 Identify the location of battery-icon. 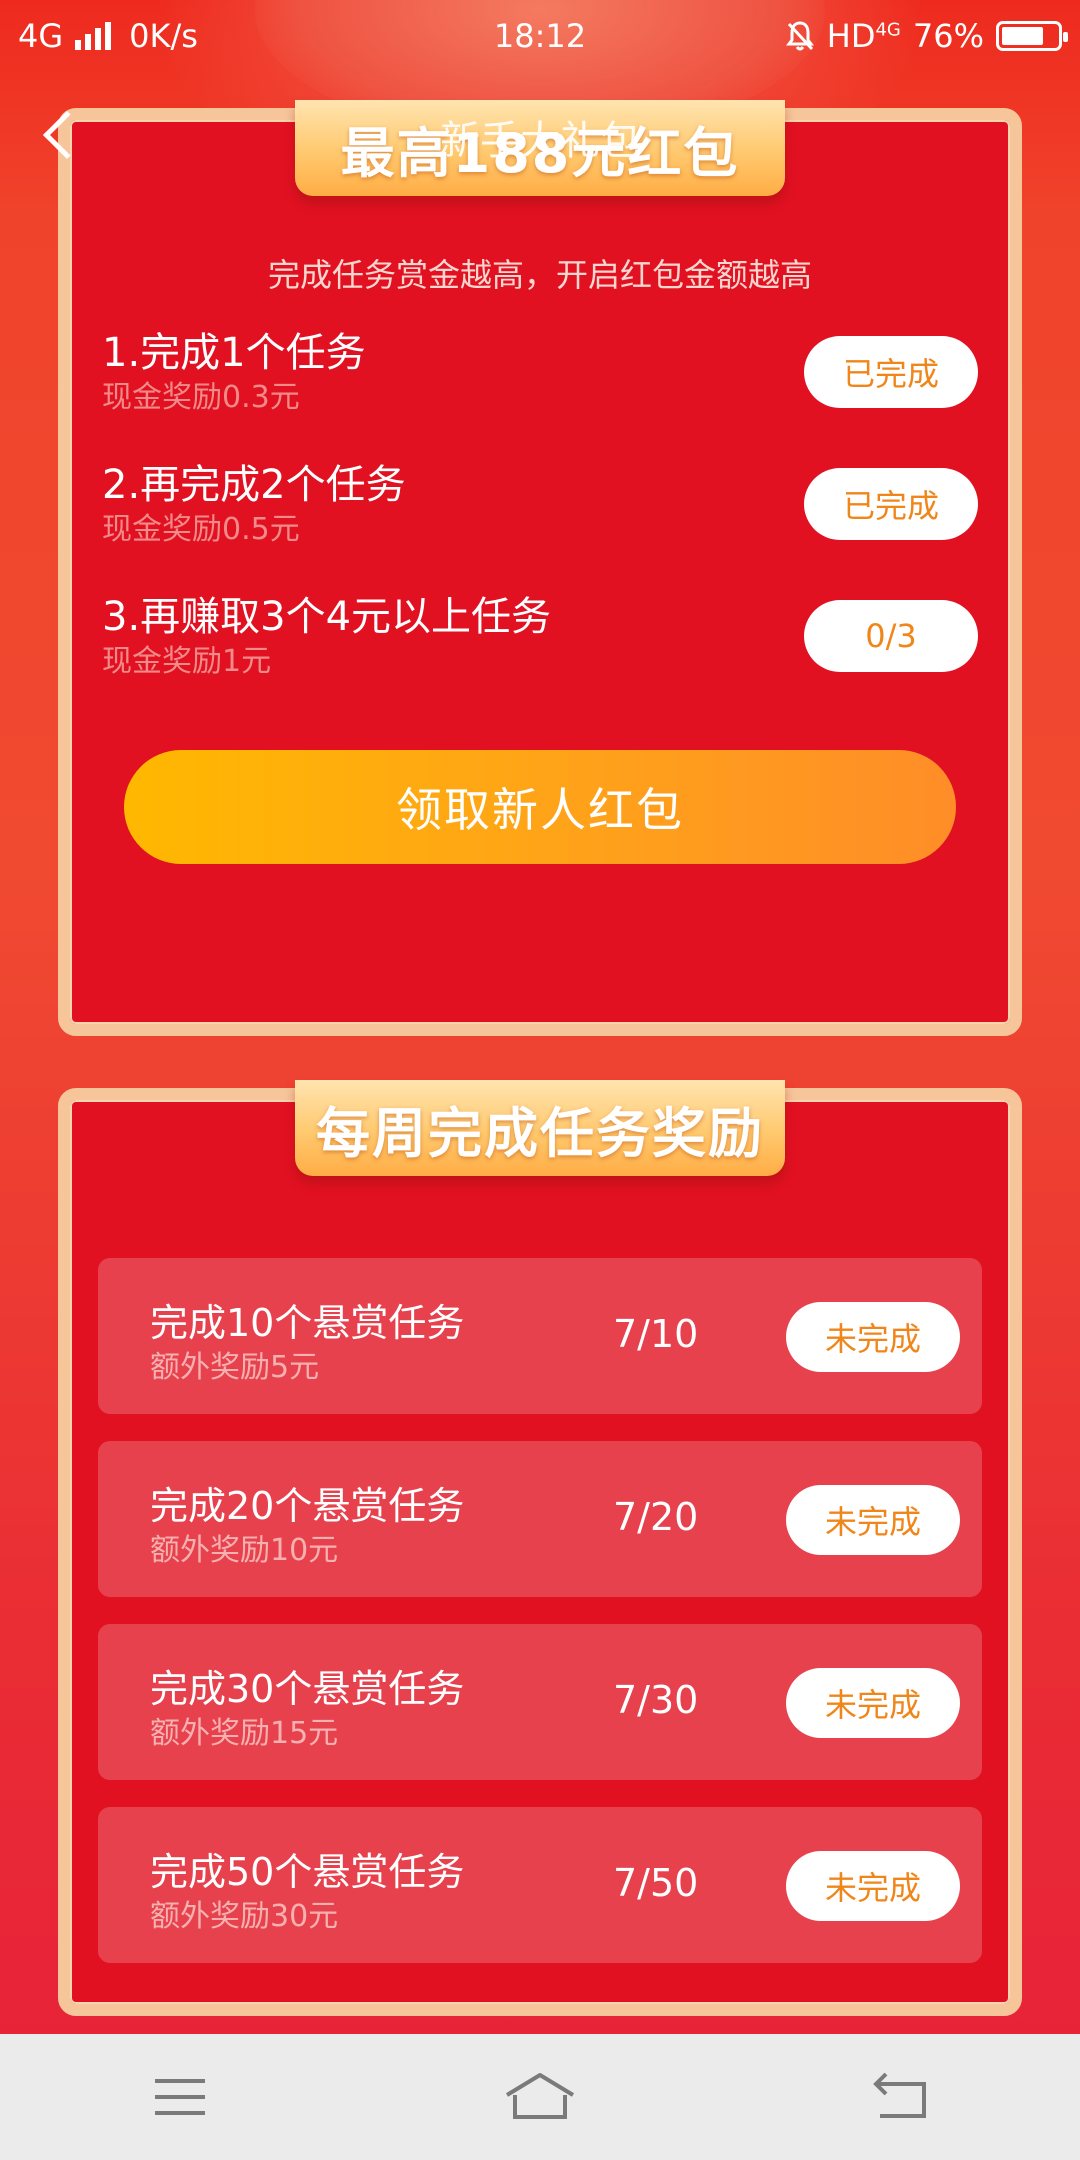
(1032, 36).